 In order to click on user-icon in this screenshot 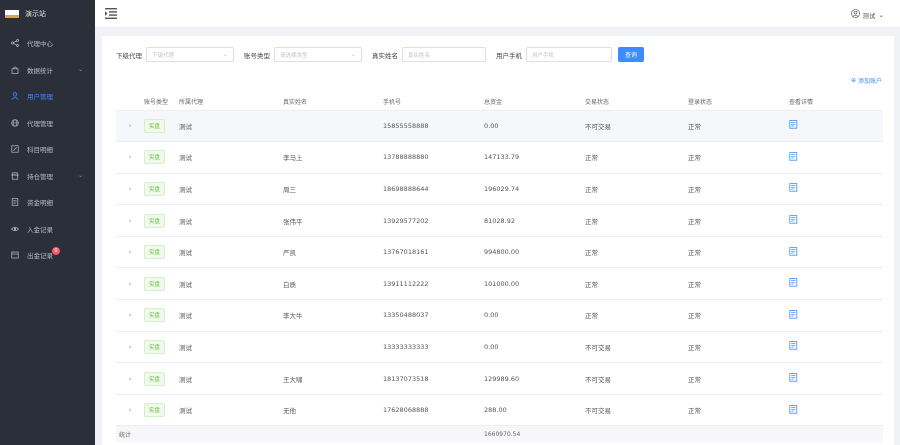, I will do `click(15, 96)`.